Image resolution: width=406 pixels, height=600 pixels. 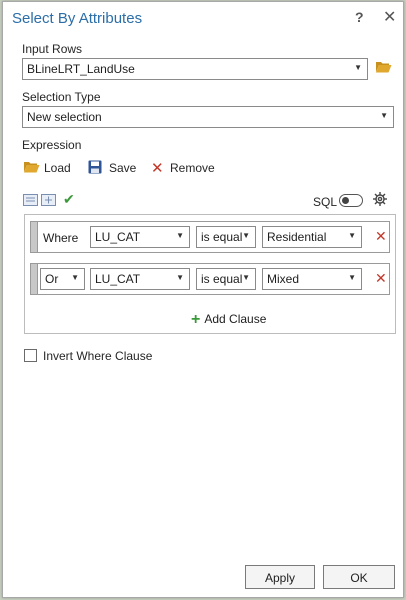 I want to click on input-rows-dropdown: BLineLRT_LandUse ▼, so click(x=195, y=69).